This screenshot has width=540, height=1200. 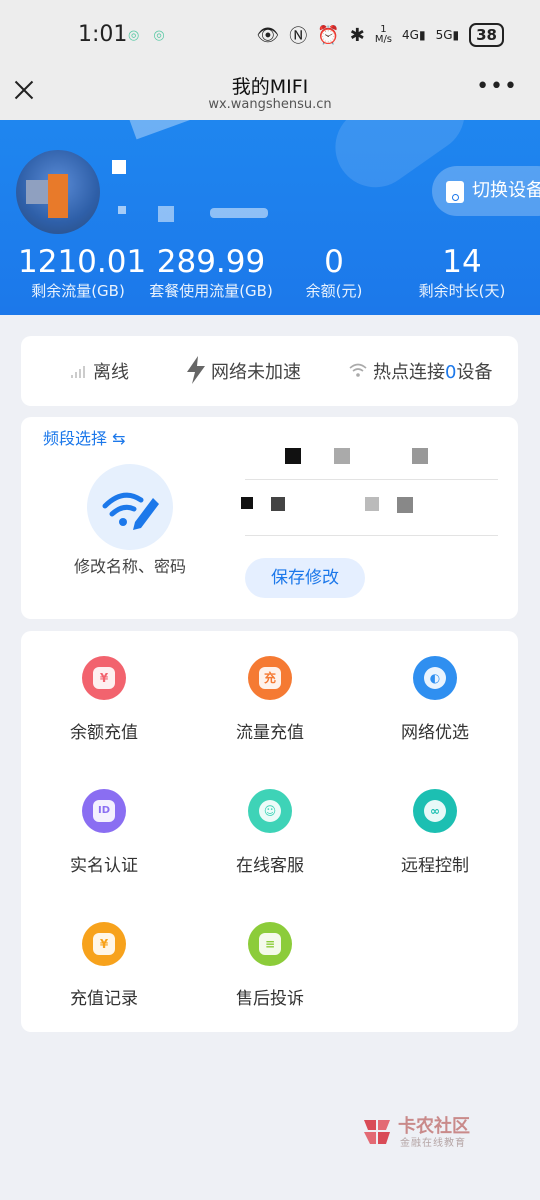 I want to click on signal-weak-icon, so click(x=79, y=371).